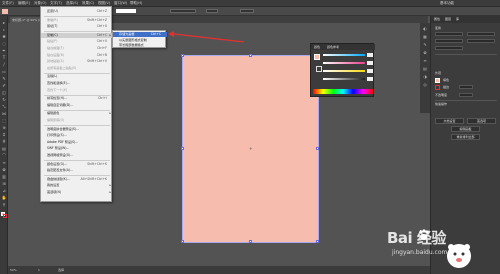  Describe the element at coordinates (77, 35) in the screenshot. I see `edit-menu-item: 复制(C) Ctrl+C ▸` at that location.